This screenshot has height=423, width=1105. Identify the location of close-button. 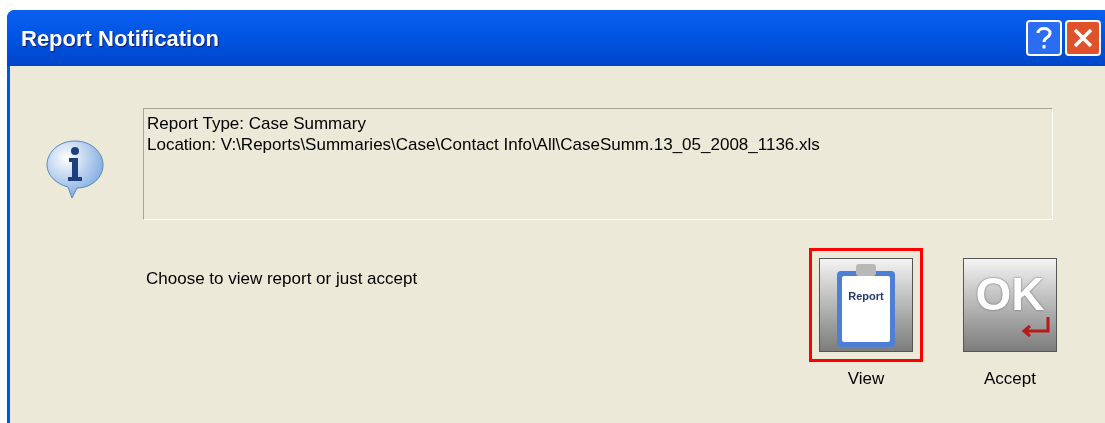
(1083, 38).